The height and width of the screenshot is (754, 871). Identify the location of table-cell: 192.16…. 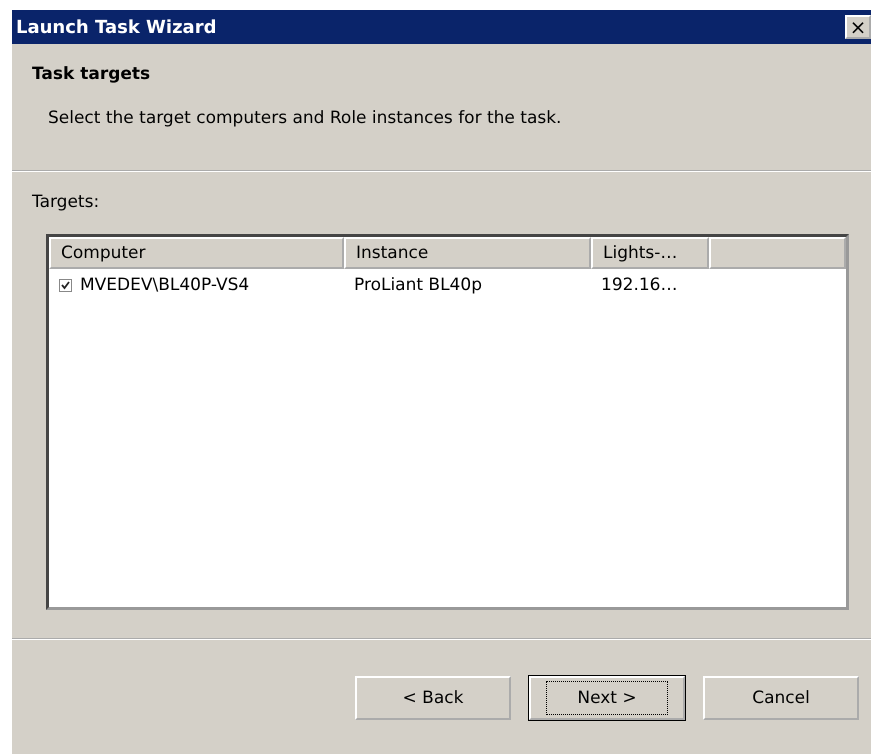
(639, 285).